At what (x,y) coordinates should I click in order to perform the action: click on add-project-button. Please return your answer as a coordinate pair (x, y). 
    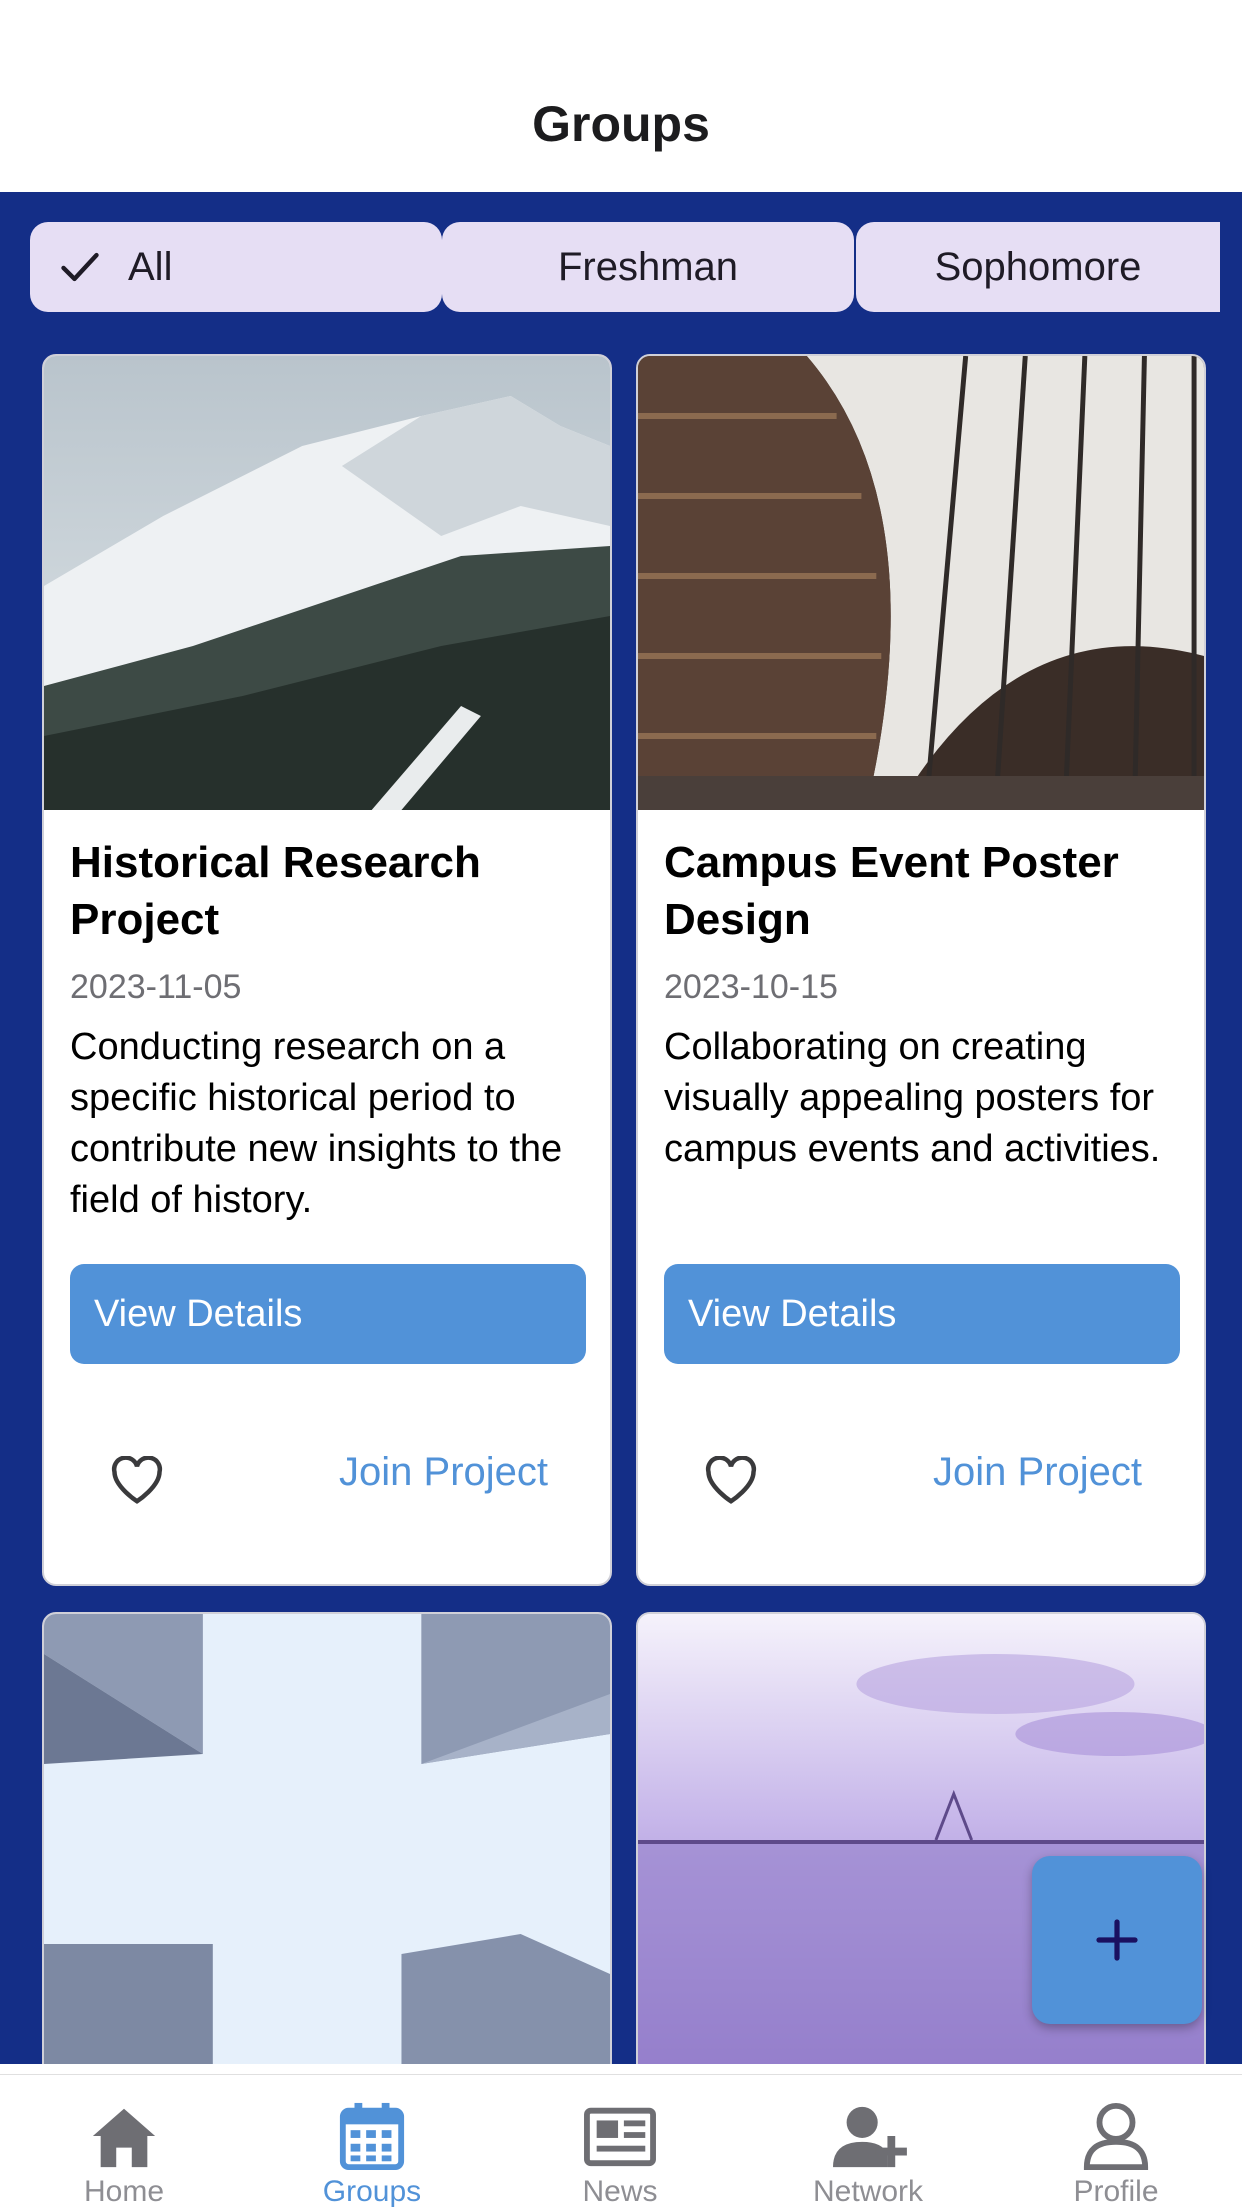
    Looking at the image, I should click on (1117, 1940).